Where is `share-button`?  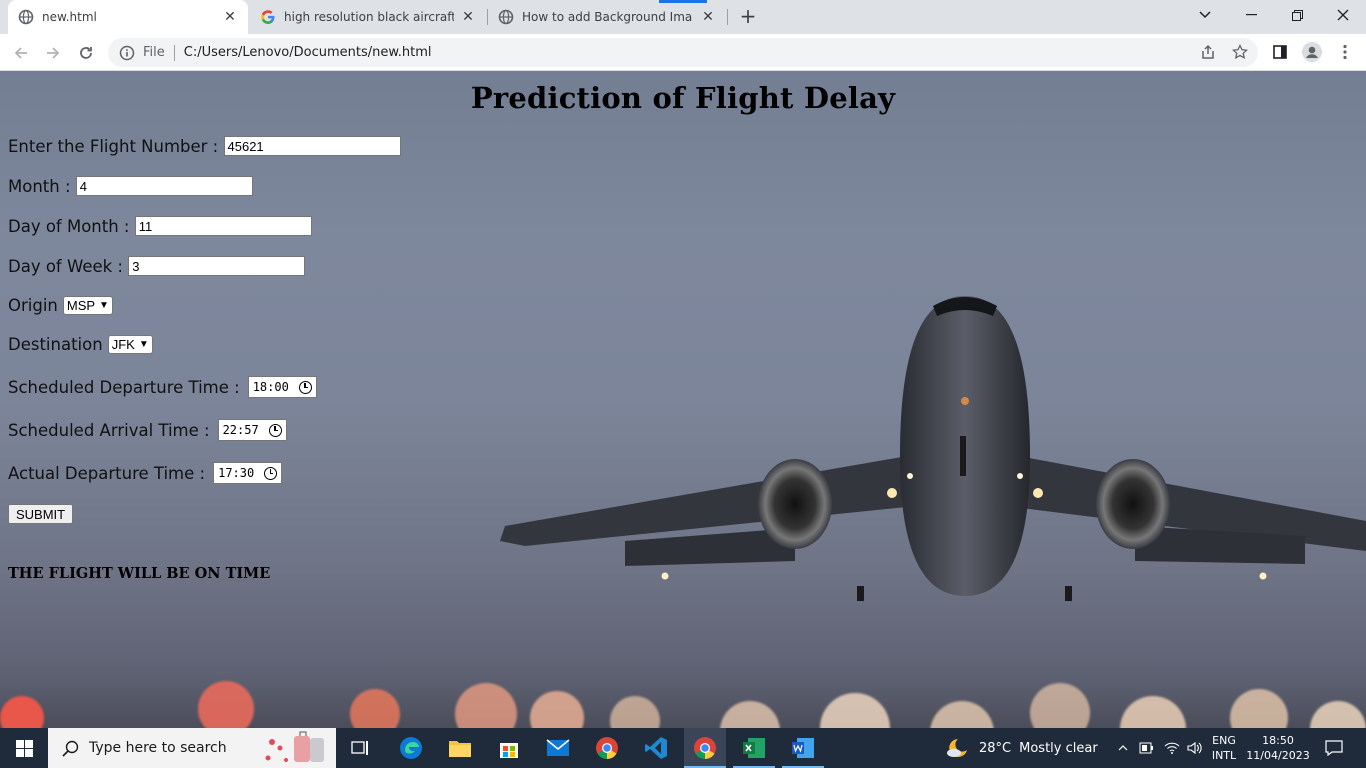 share-button is located at coordinates (1208, 52).